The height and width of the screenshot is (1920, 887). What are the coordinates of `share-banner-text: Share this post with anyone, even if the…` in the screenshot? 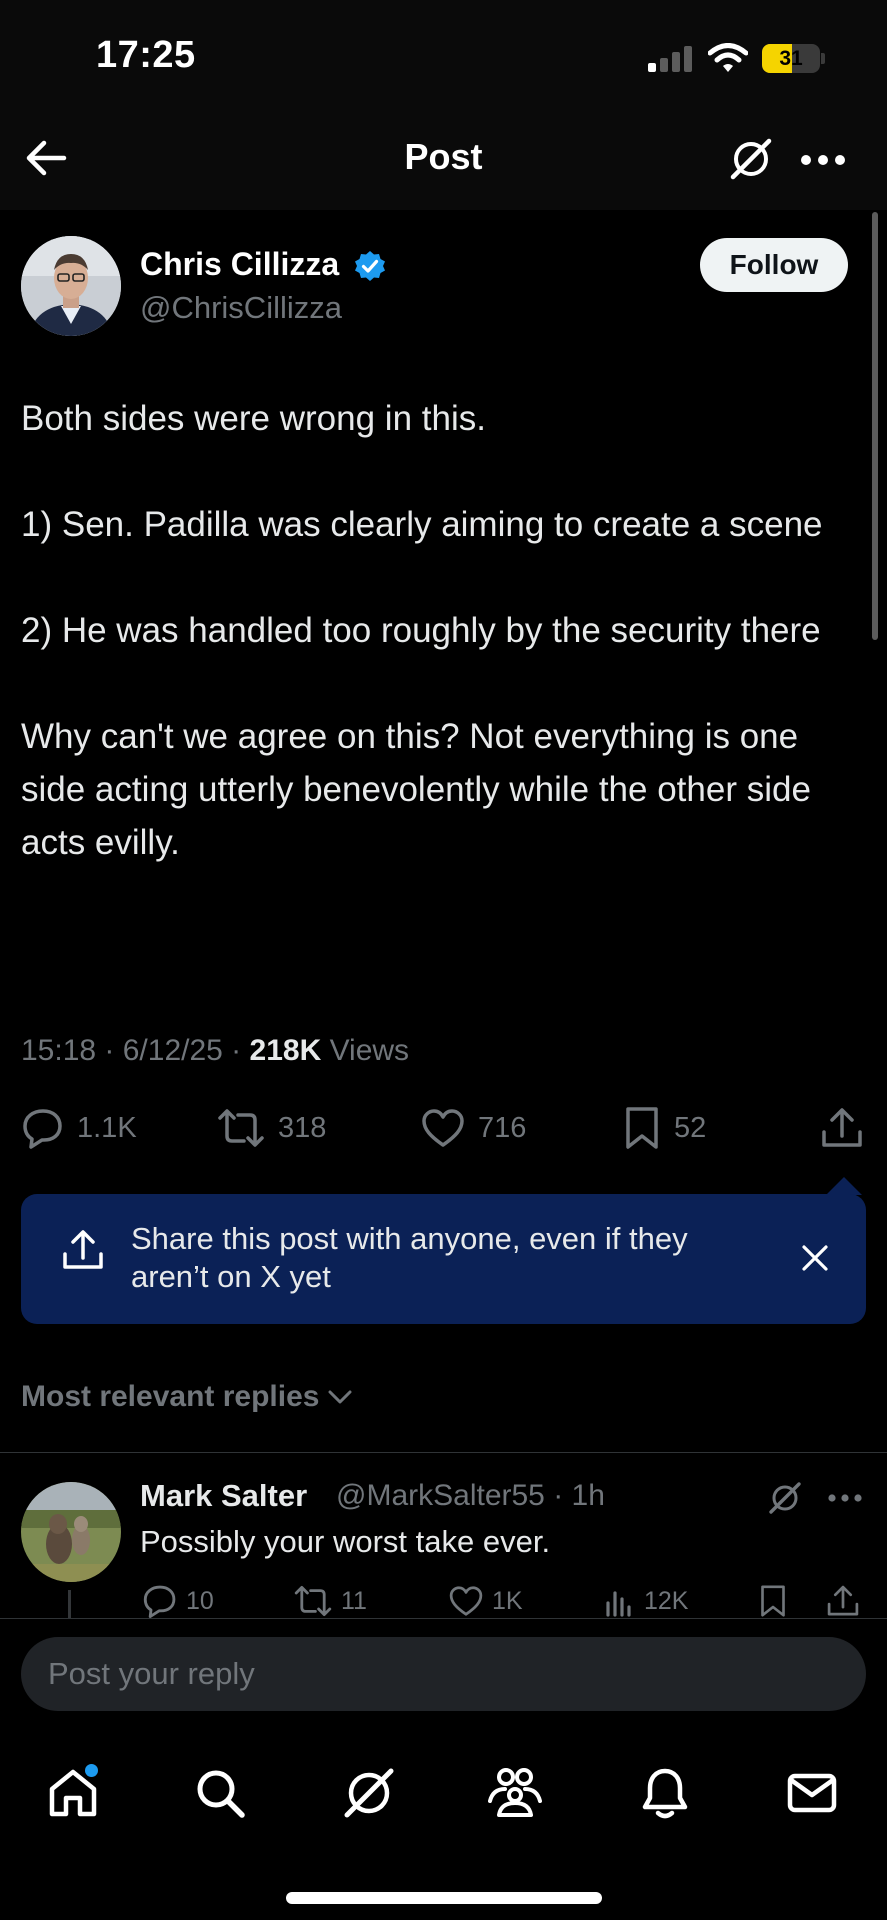 It's located at (409, 1257).